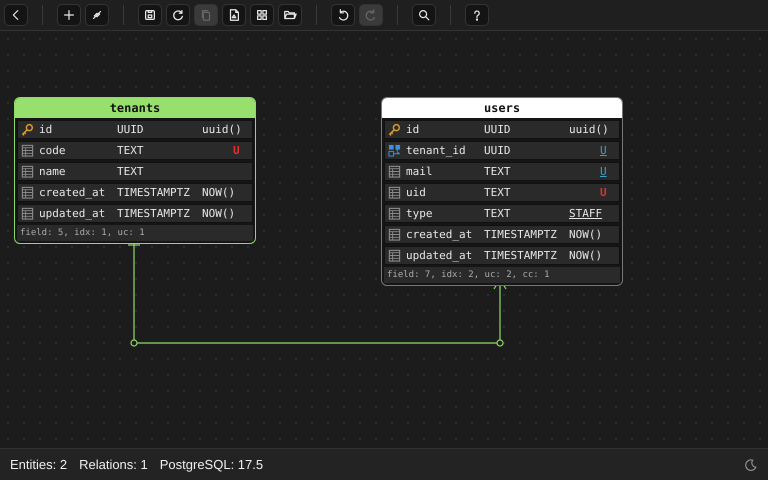 This screenshot has height=480, width=768. What do you see at coordinates (135, 233) in the screenshot?
I see `entity-summary: field: 5, idx: 1, uc: 1` at bounding box center [135, 233].